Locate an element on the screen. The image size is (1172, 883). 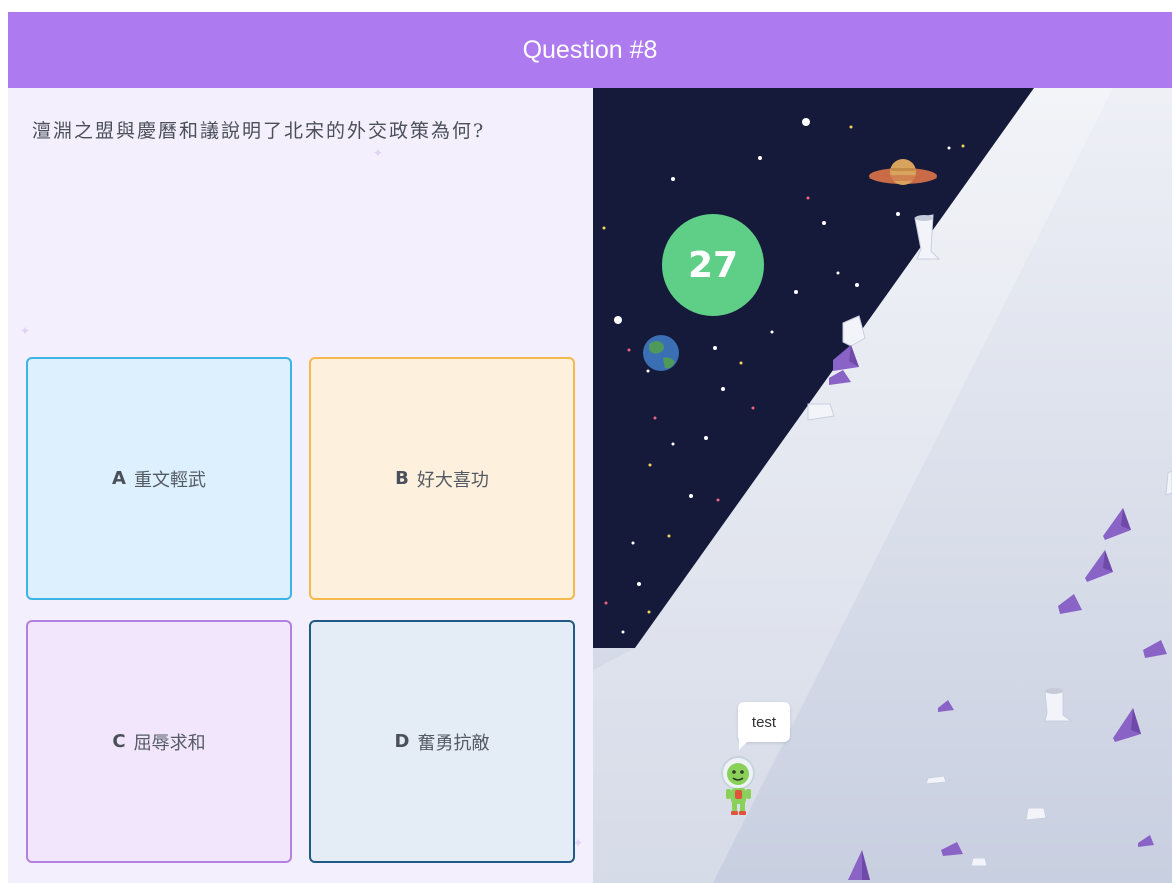
answer-option-b: B 好大喜功 is located at coordinates (442, 478).